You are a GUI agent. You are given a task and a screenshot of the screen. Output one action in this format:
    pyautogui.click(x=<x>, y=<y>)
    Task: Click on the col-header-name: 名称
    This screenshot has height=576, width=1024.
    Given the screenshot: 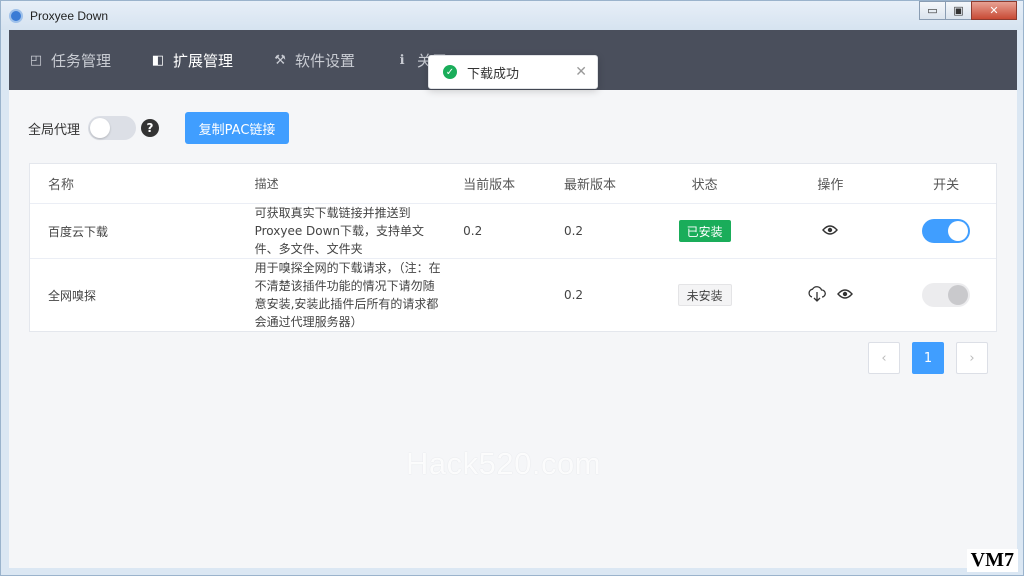 What is the action you would take?
    pyautogui.click(x=61, y=185)
    